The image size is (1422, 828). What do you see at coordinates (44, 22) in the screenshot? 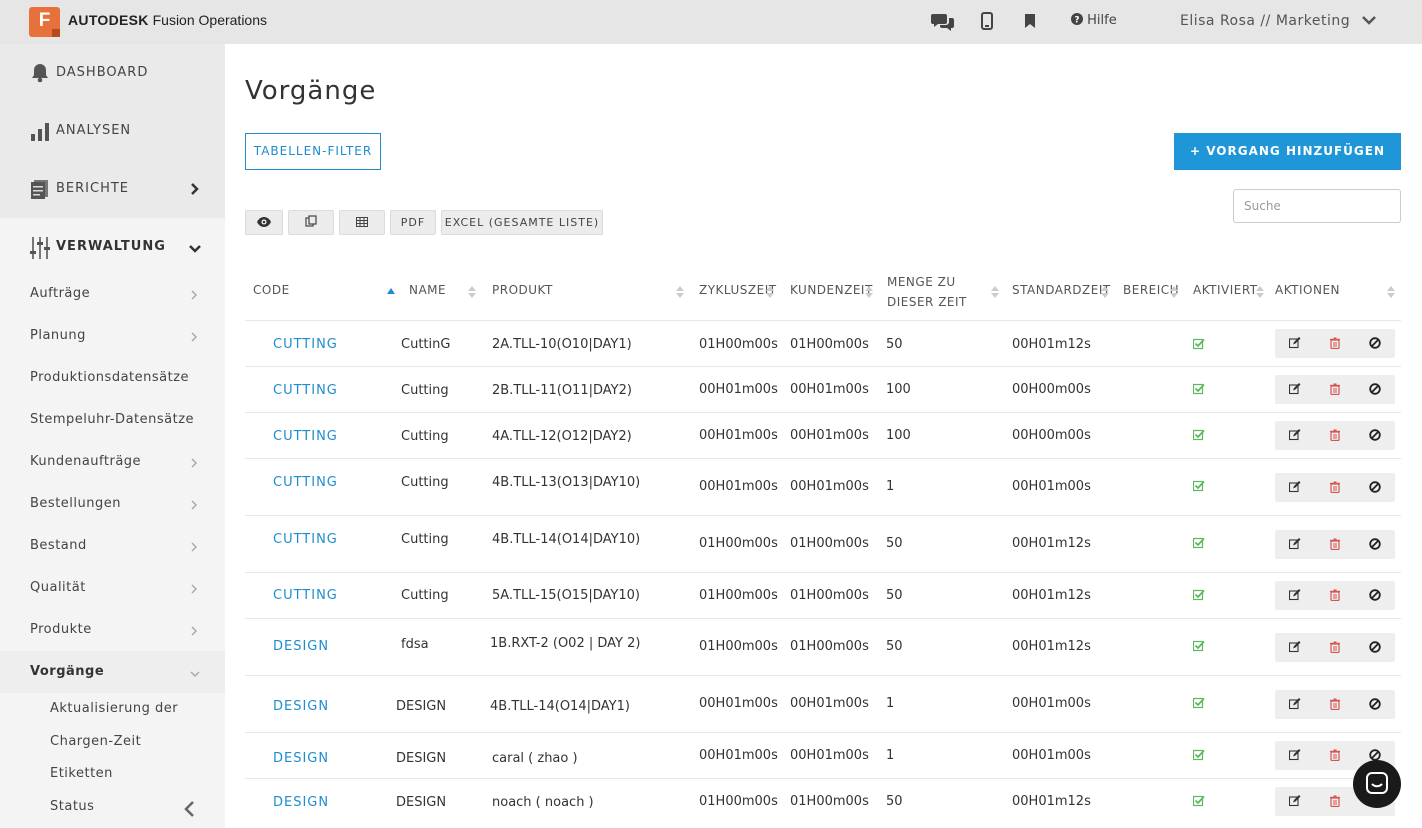
I see `autodesk-logo: F` at bounding box center [44, 22].